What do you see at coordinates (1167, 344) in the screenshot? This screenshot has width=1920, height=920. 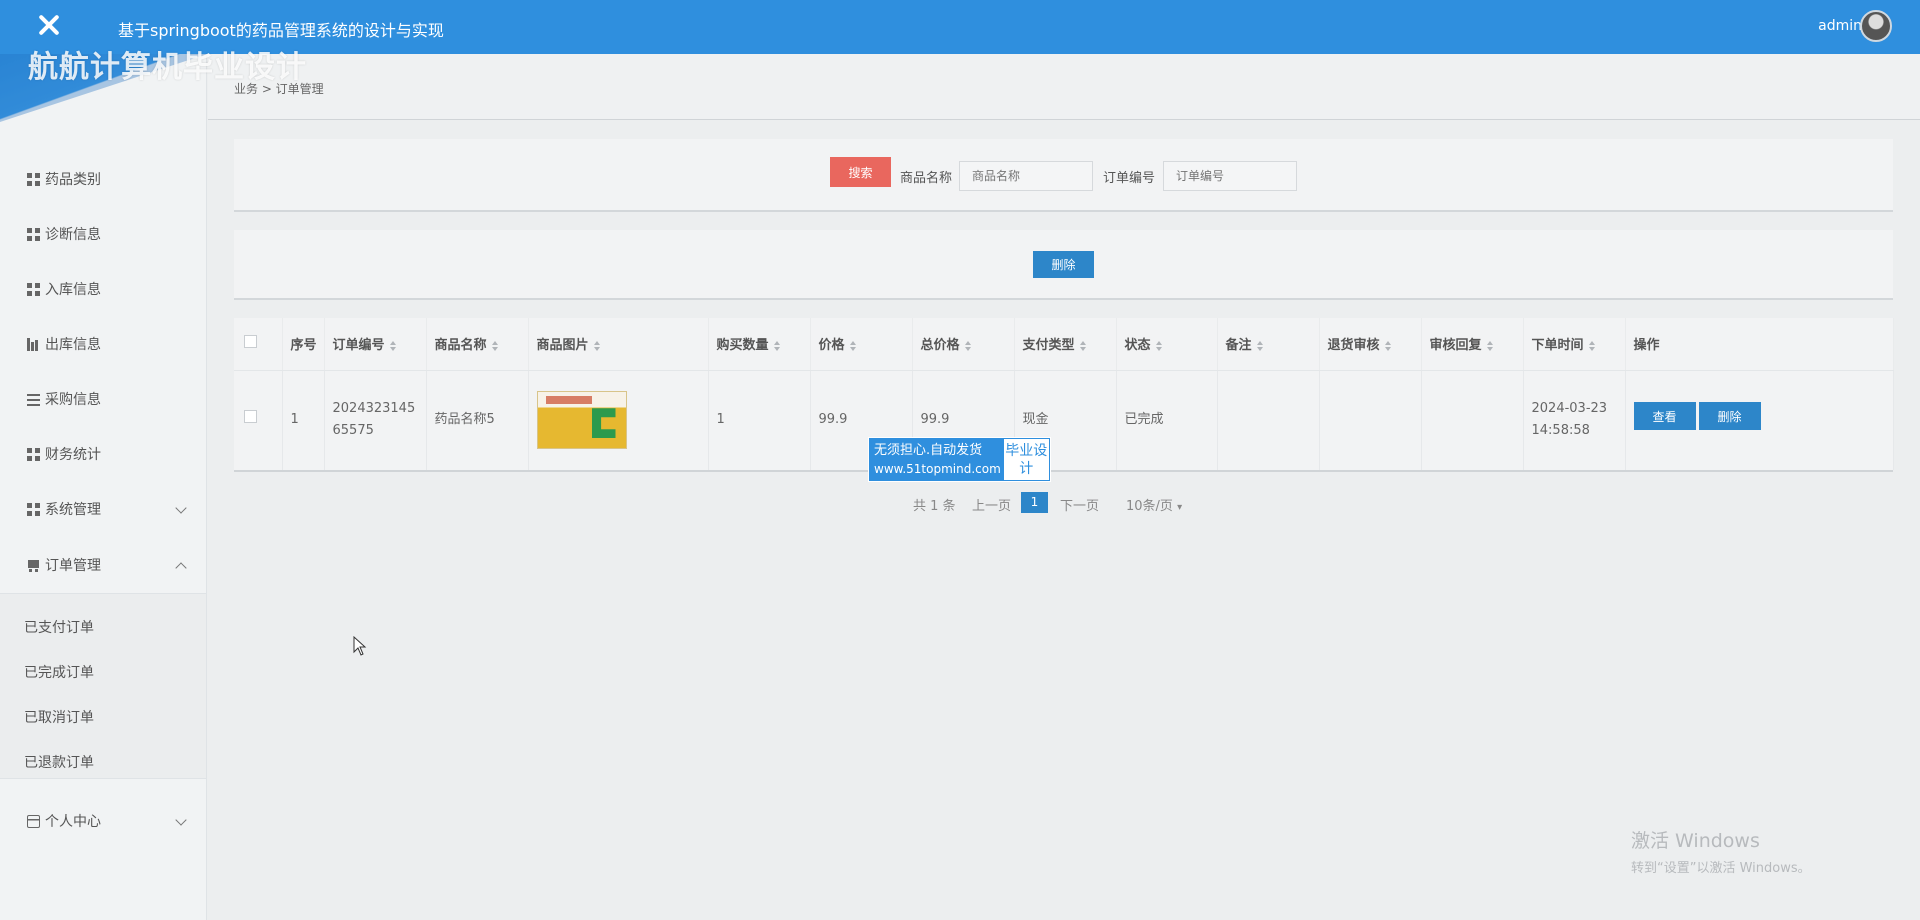 I see `col-status: 状态` at bounding box center [1167, 344].